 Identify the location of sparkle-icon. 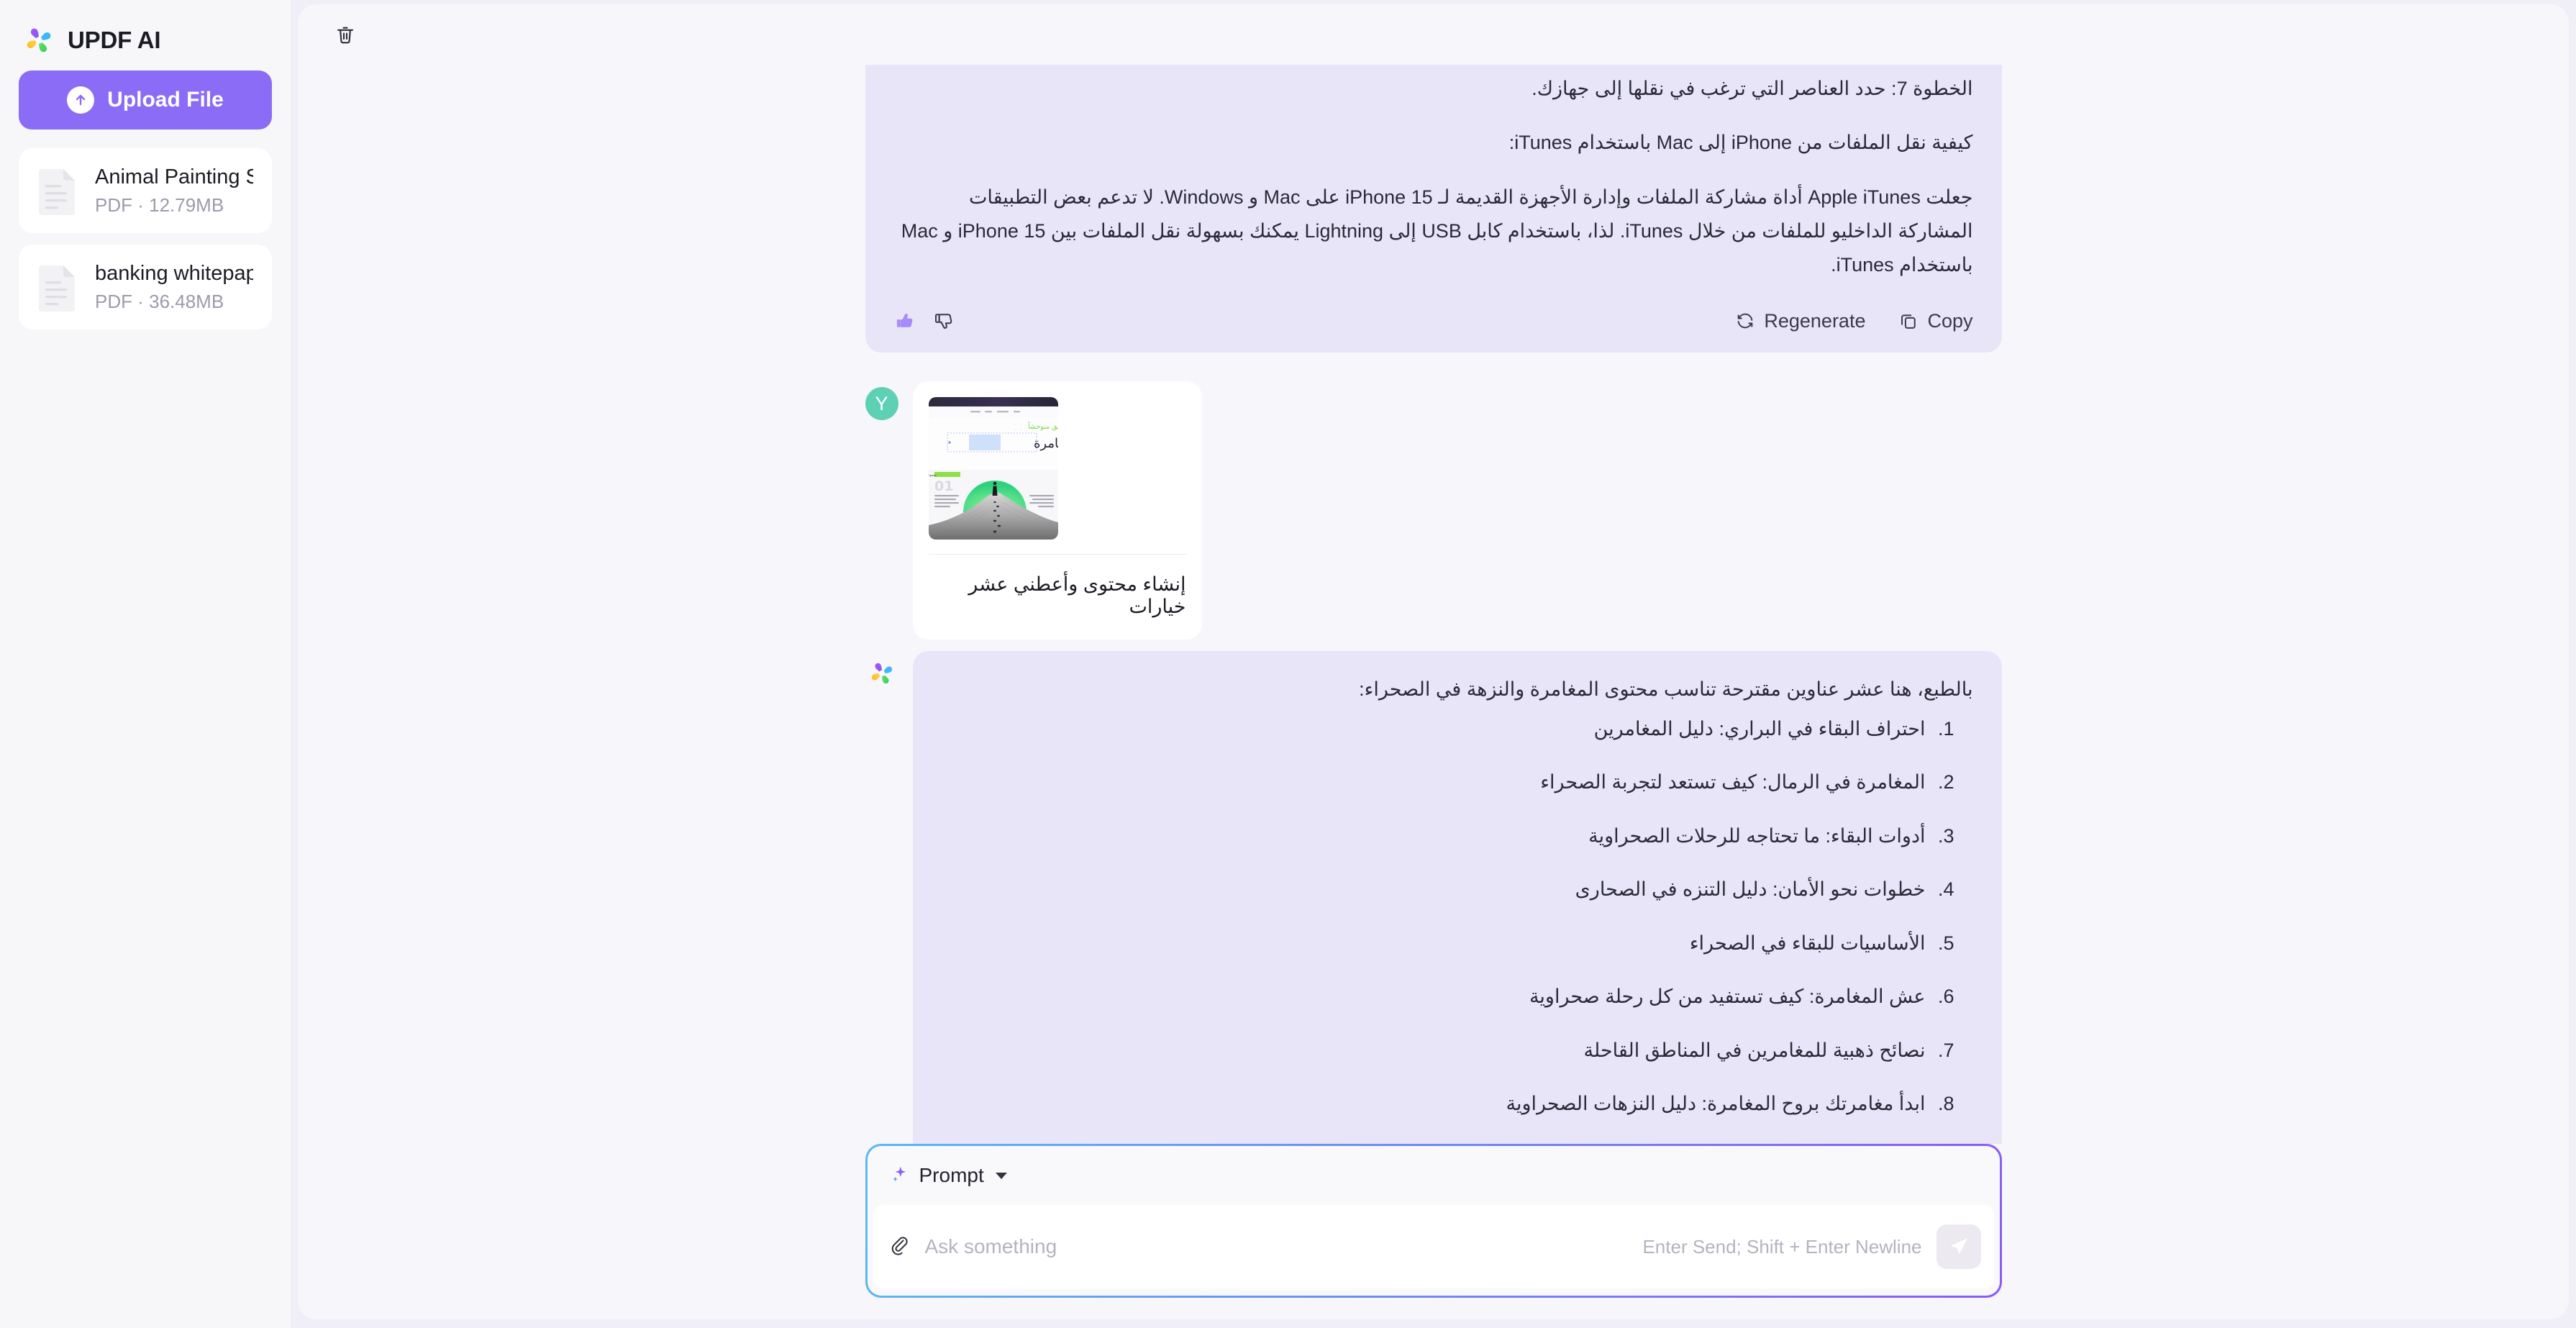
(899, 1176).